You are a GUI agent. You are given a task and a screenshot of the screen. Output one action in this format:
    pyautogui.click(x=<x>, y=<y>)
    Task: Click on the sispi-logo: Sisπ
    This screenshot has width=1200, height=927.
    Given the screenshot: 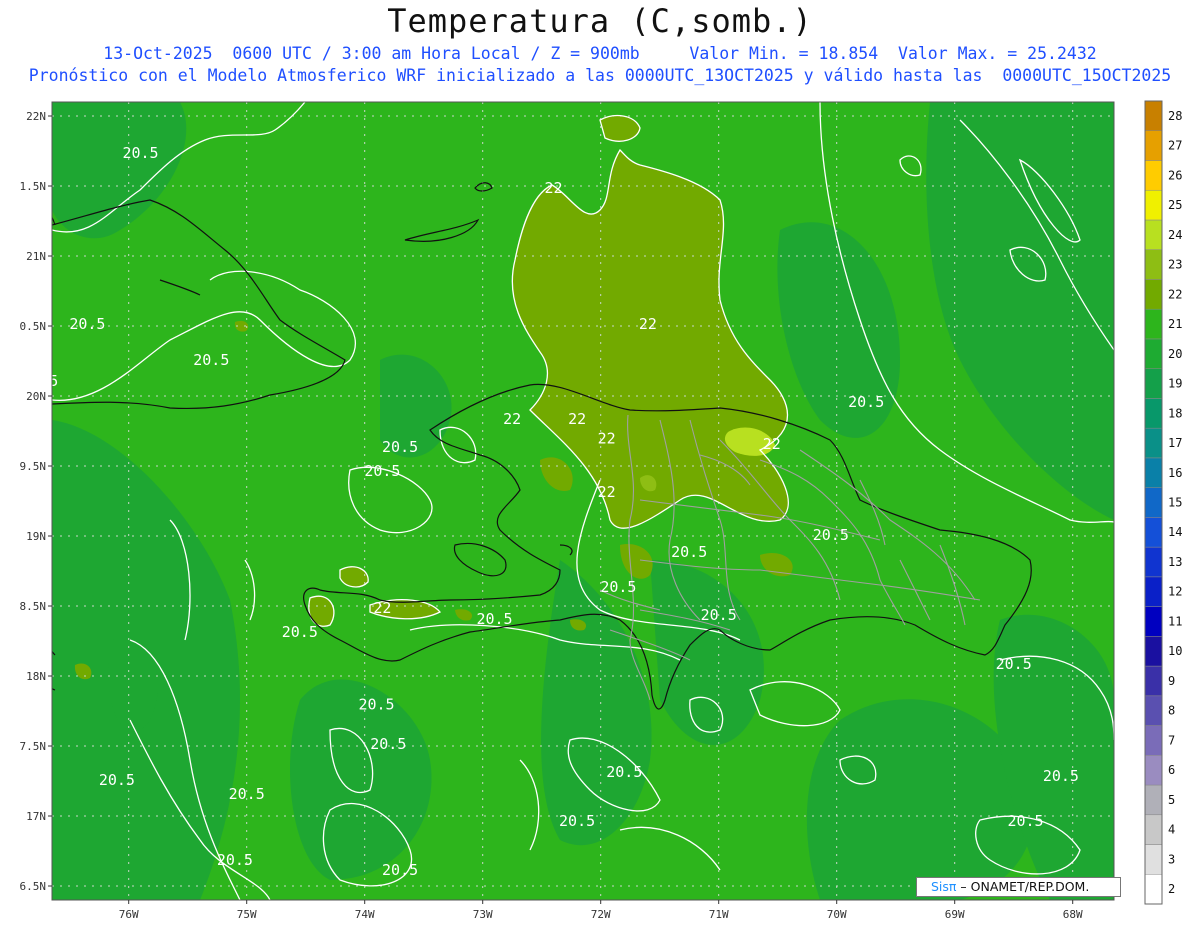 What is the action you would take?
    pyautogui.click(x=944, y=886)
    